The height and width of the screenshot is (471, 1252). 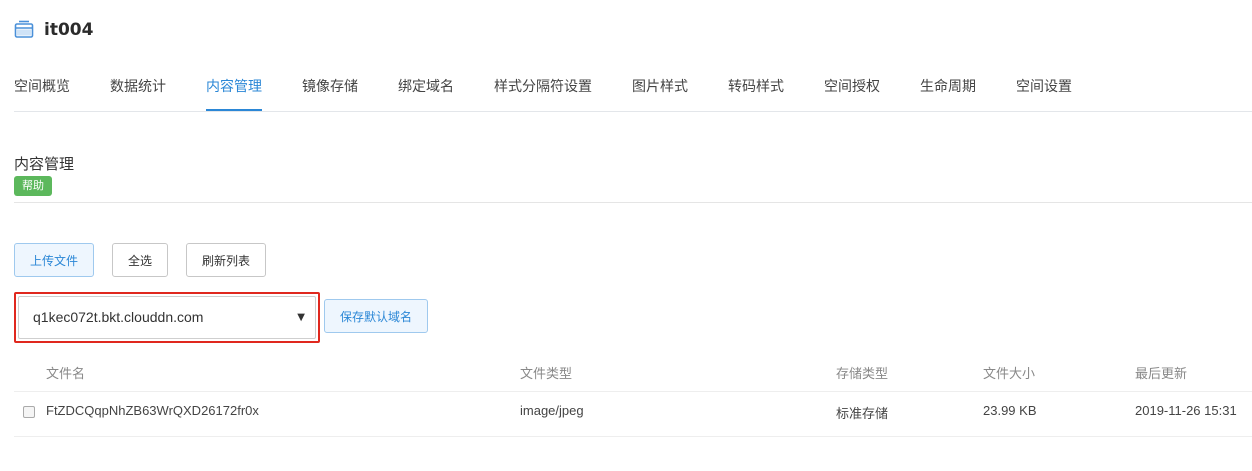 I want to click on tab-lifecycle: 生命周期, so click(x=948, y=86).